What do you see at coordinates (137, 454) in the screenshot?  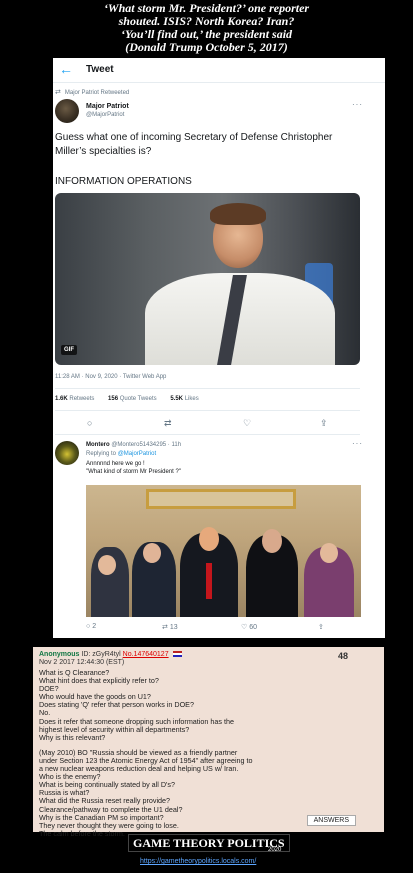 I see `replying-to-handle: @MajorPatriot` at bounding box center [137, 454].